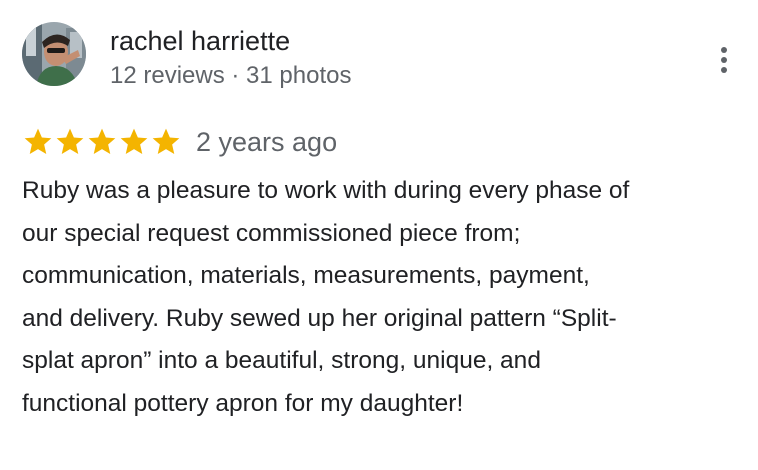  Describe the element at coordinates (200, 41) in the screenshot. I see `reviewer-name: rachel harriette` at that location.